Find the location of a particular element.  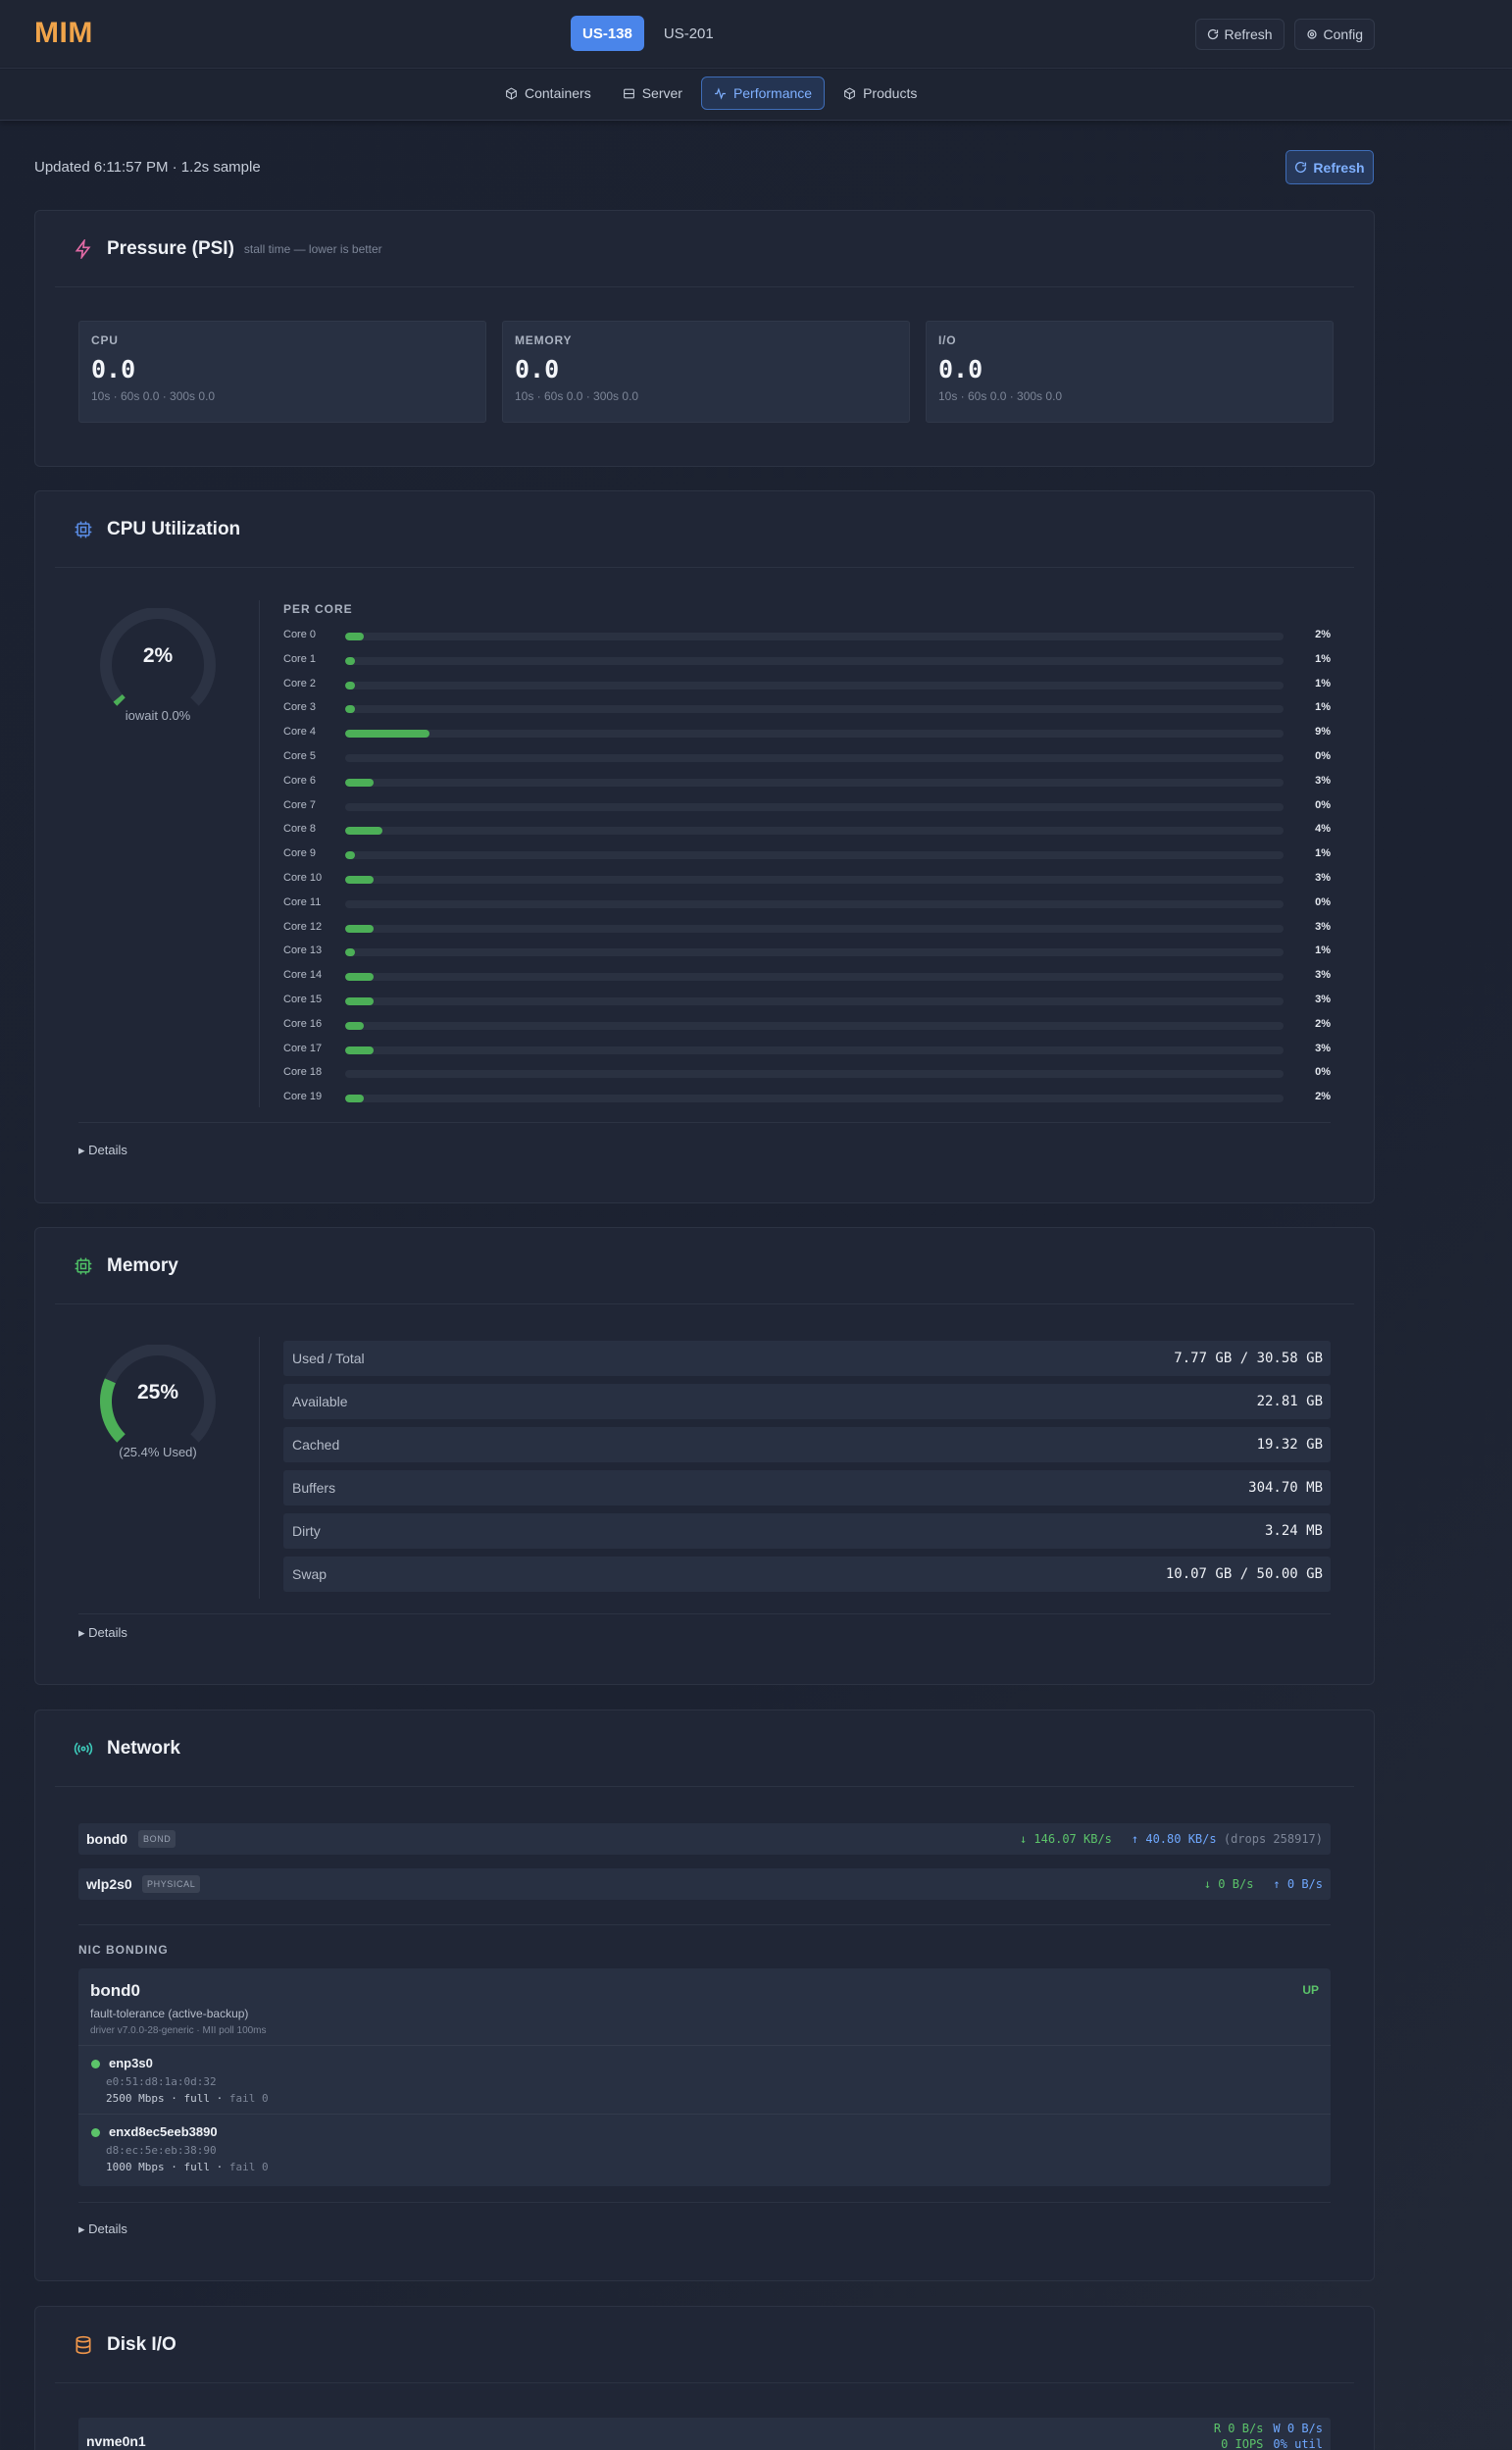

nav-bar: Containers Server Performance Products is located at coordinates (756, 95).